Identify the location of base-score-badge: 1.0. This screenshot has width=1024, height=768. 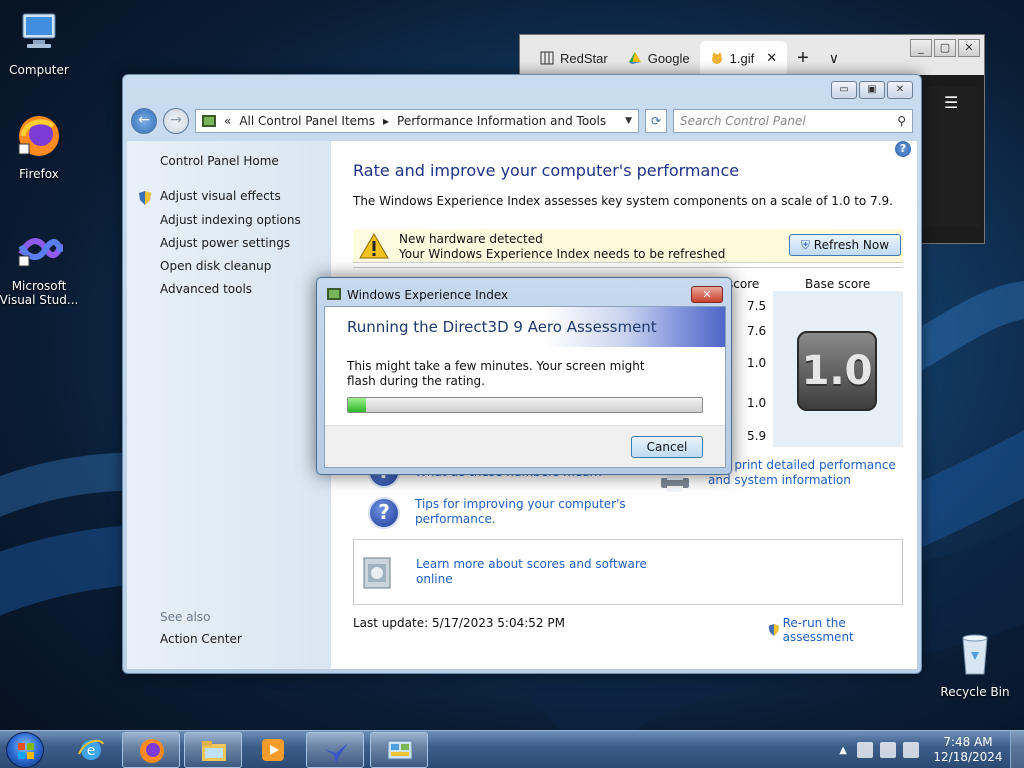
(837, 371).